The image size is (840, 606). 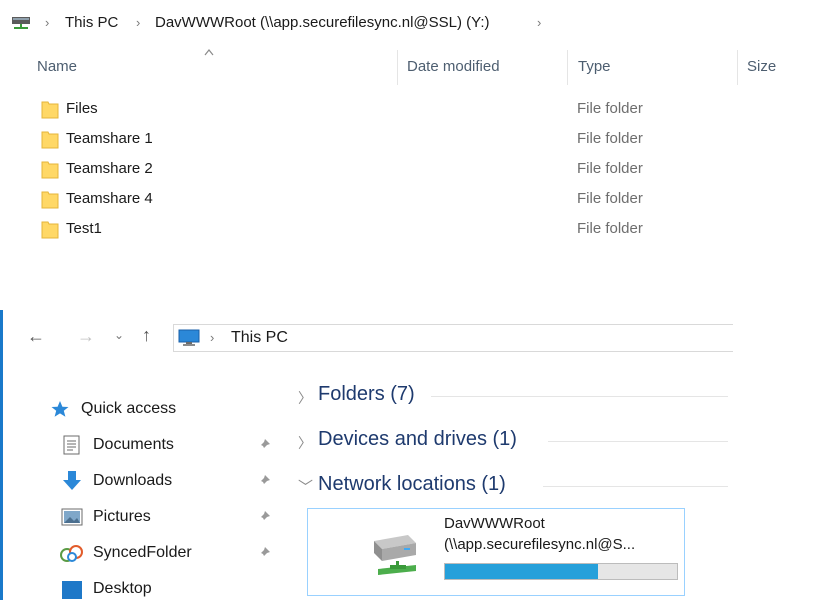 What do you see at coordinates (109, 198) in the screenshot?
I see `file-name: Teamshare 4` at bounding box center [109, 198].